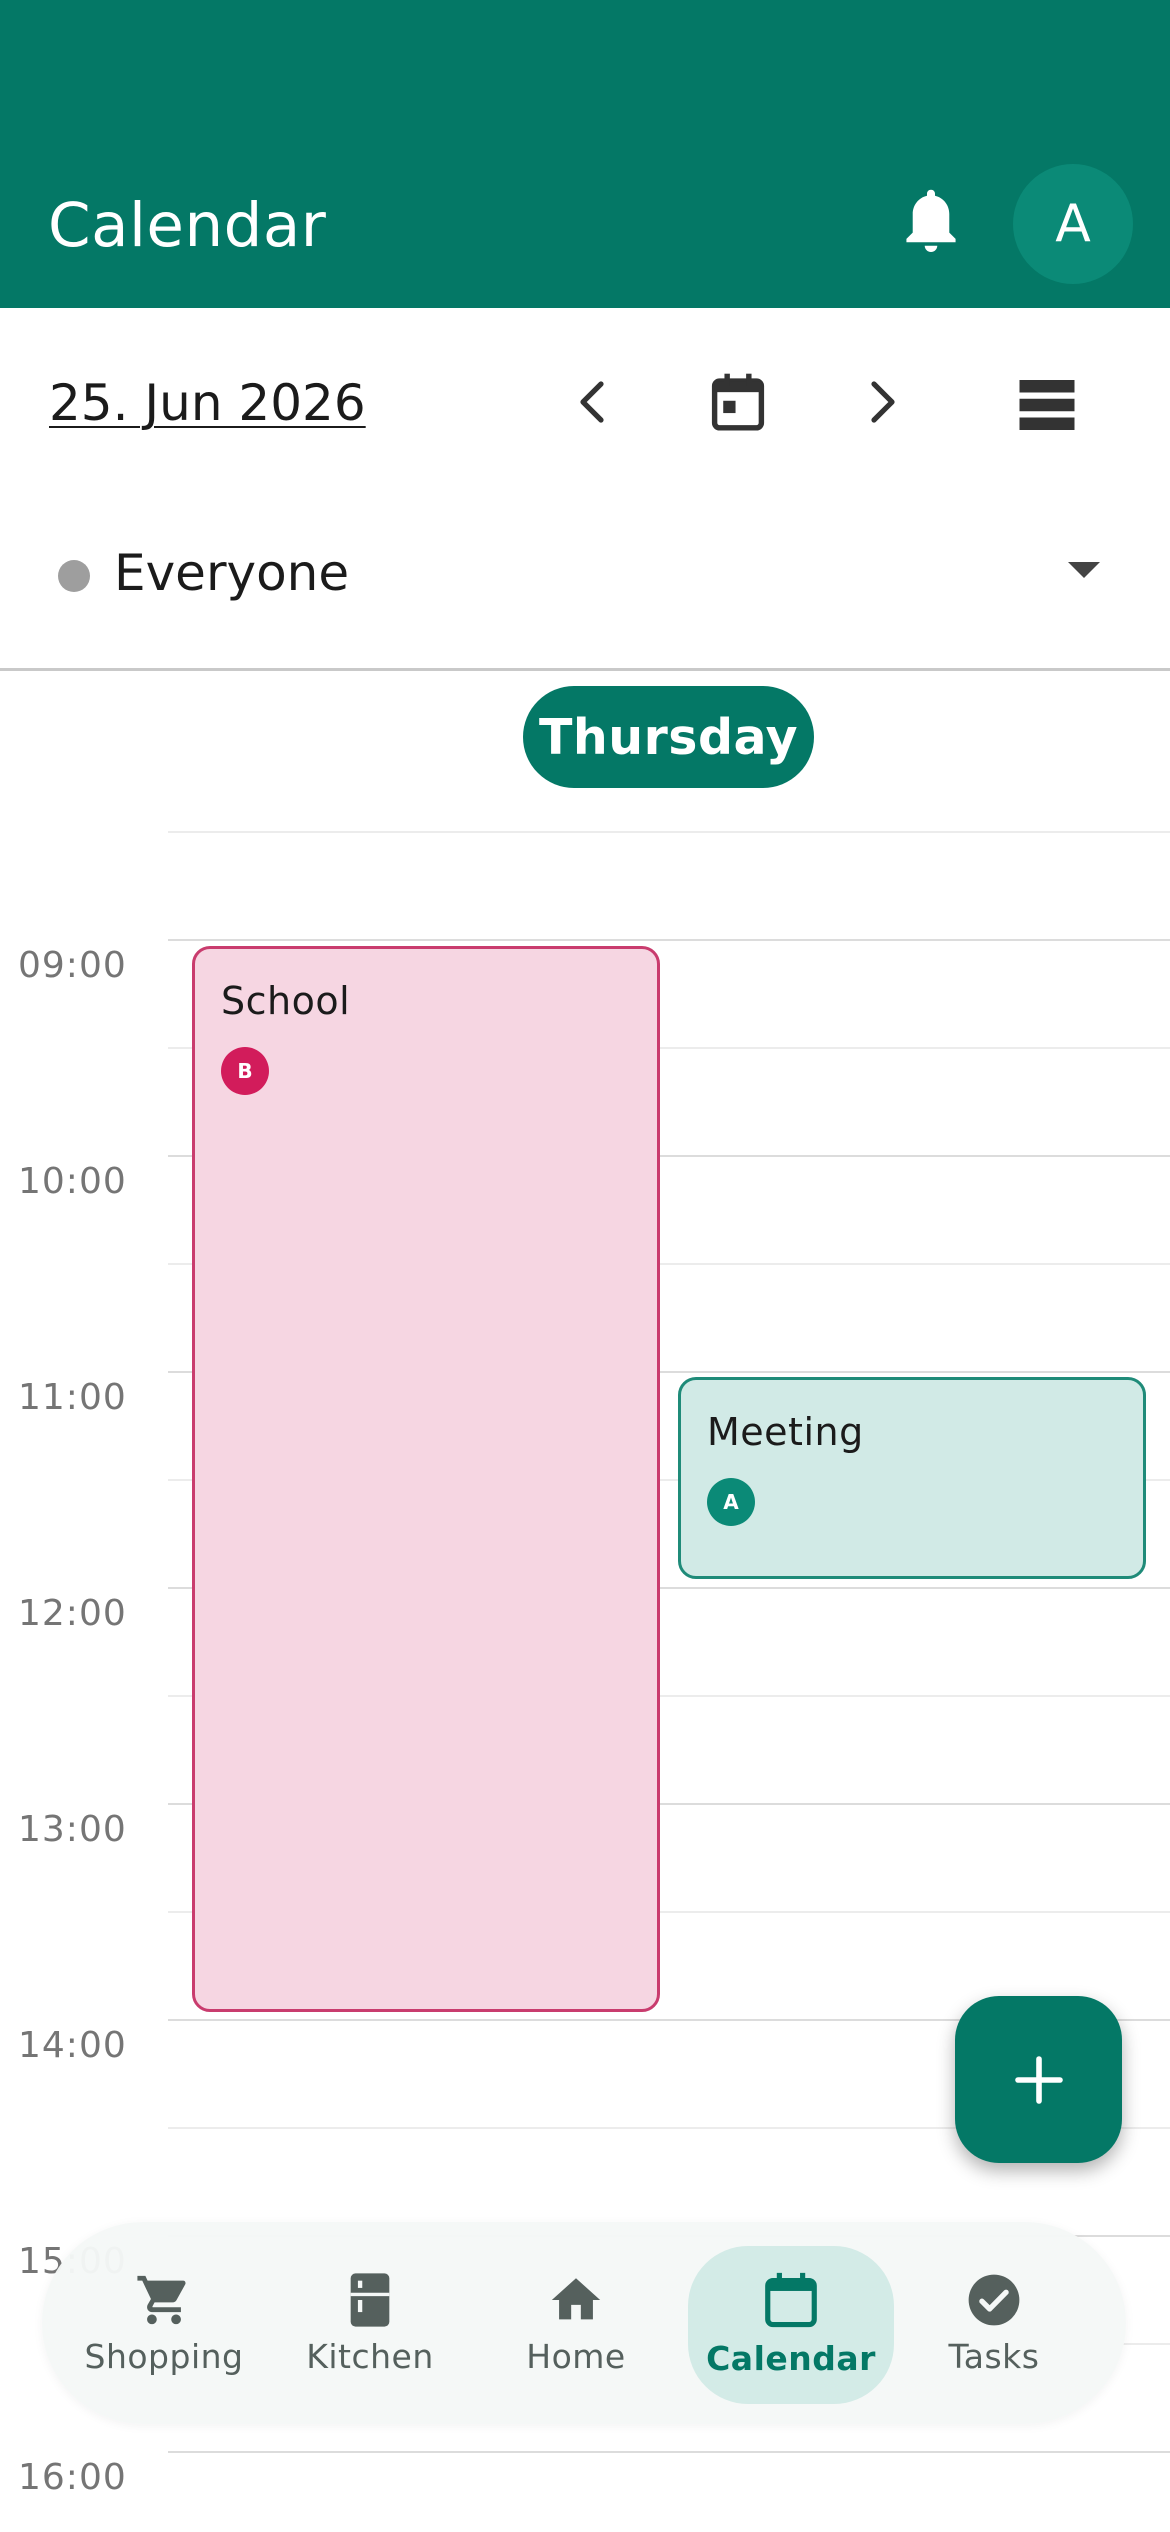 This screenshot has height=2532, width=1170. I want to click on day-header: Thursday, so click(668, 737).